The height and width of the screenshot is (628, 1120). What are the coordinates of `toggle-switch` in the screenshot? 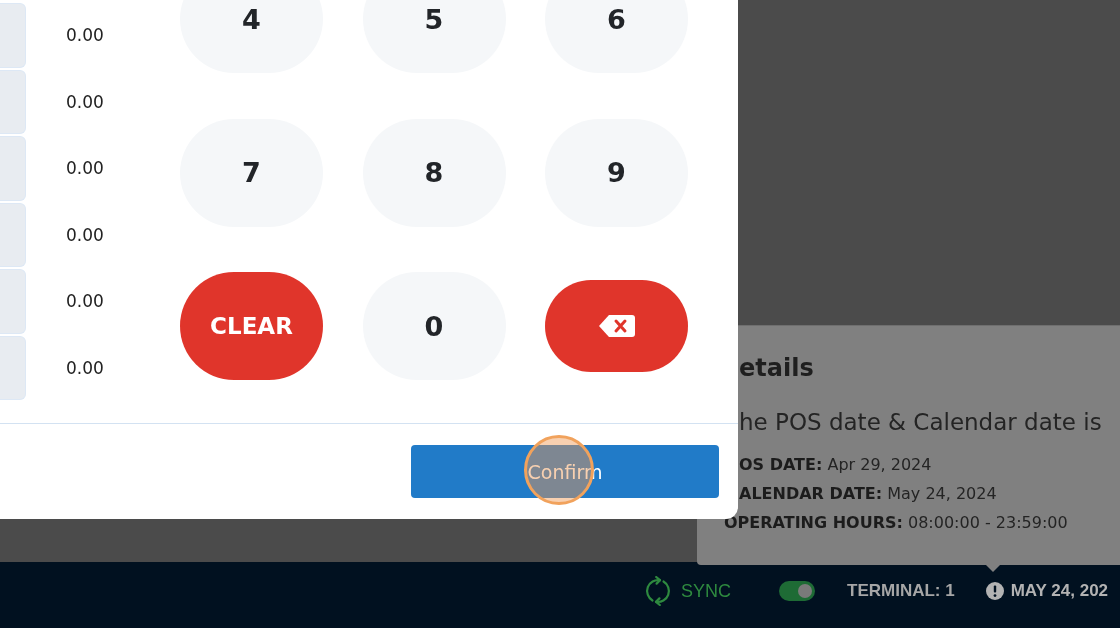 It's located at (797, 591).